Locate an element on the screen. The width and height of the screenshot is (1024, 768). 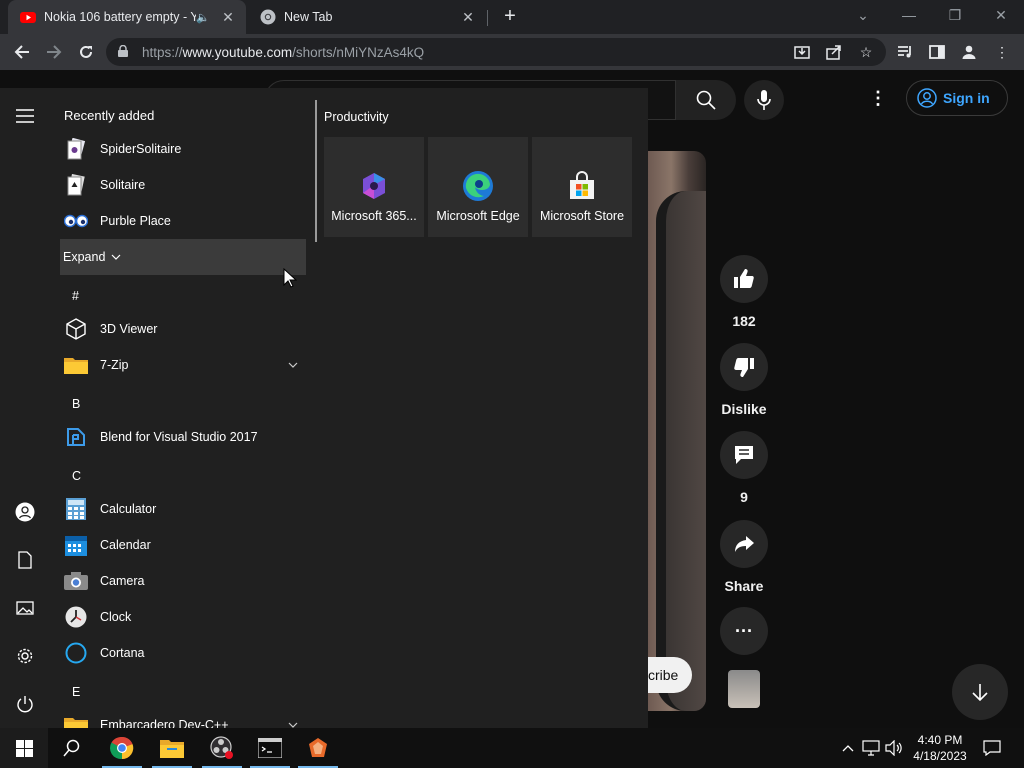
comments-button is located at coordinates (744, 455).